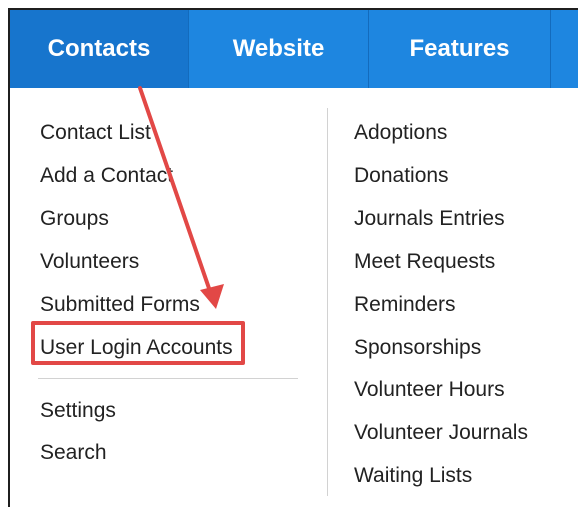 The width and height of the screenshot is (578, 507). Describe the element at coordinates (429, 219) in the screenshot. I see `menu-item-journals-entries: Journals Entries` at that location.